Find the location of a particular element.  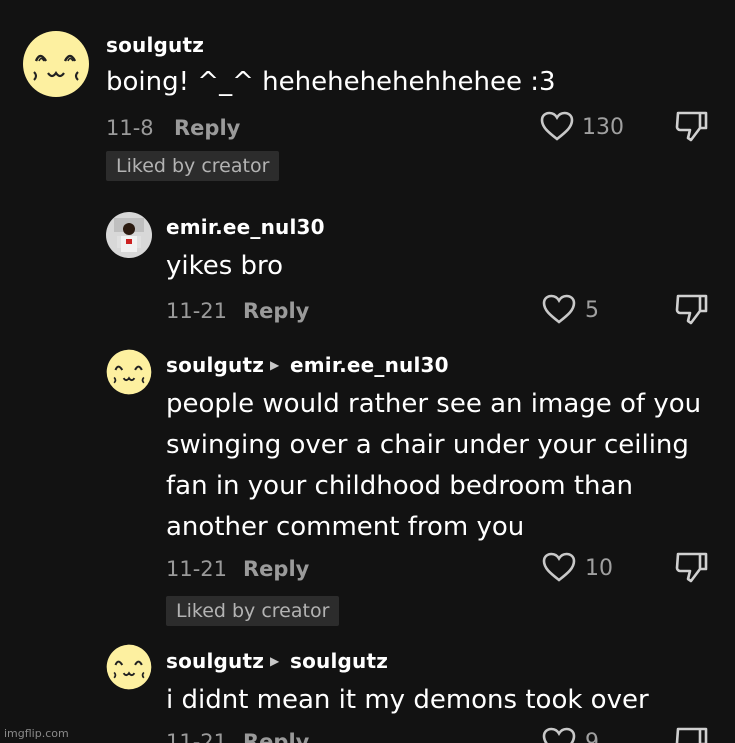

imgflip-watermark: imgflip.com is located at coordinates (36, 733).